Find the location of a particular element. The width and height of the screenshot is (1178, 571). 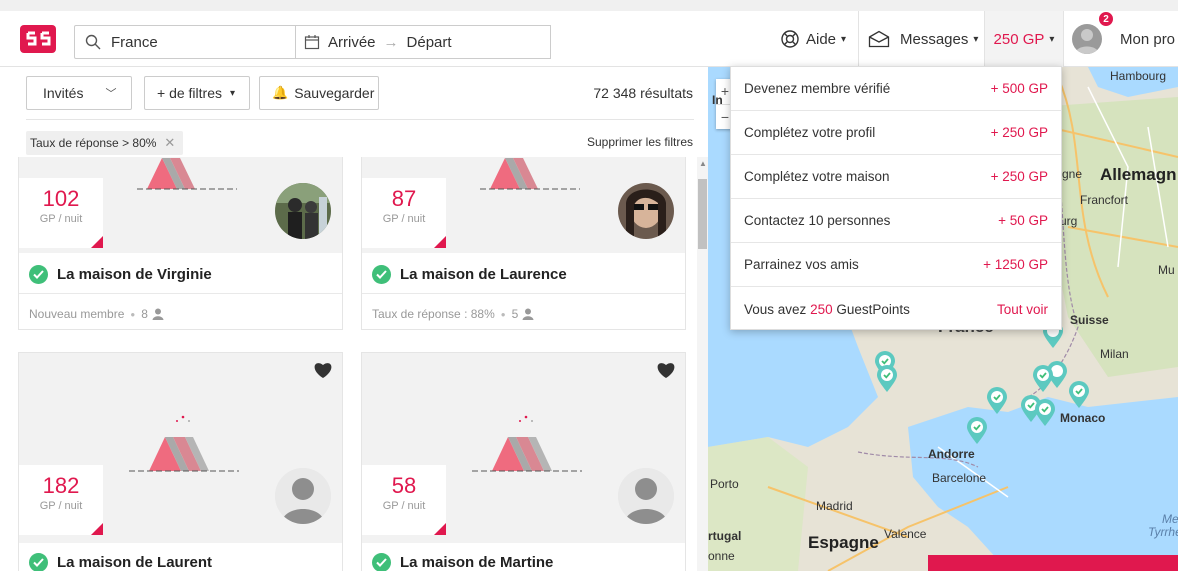

listing-title: La maison de Laurent is located at coordinates (120, 562).